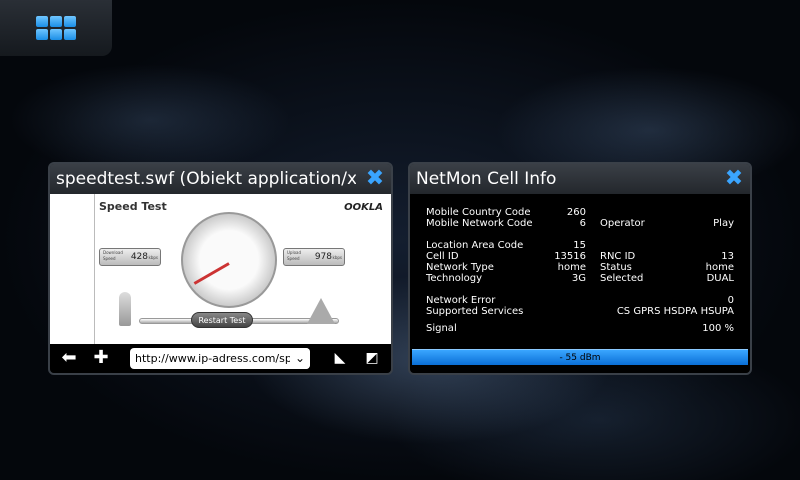 This screenshot has height=480, width=800. I want to click on operator-label: Operator, so click(622, 223).